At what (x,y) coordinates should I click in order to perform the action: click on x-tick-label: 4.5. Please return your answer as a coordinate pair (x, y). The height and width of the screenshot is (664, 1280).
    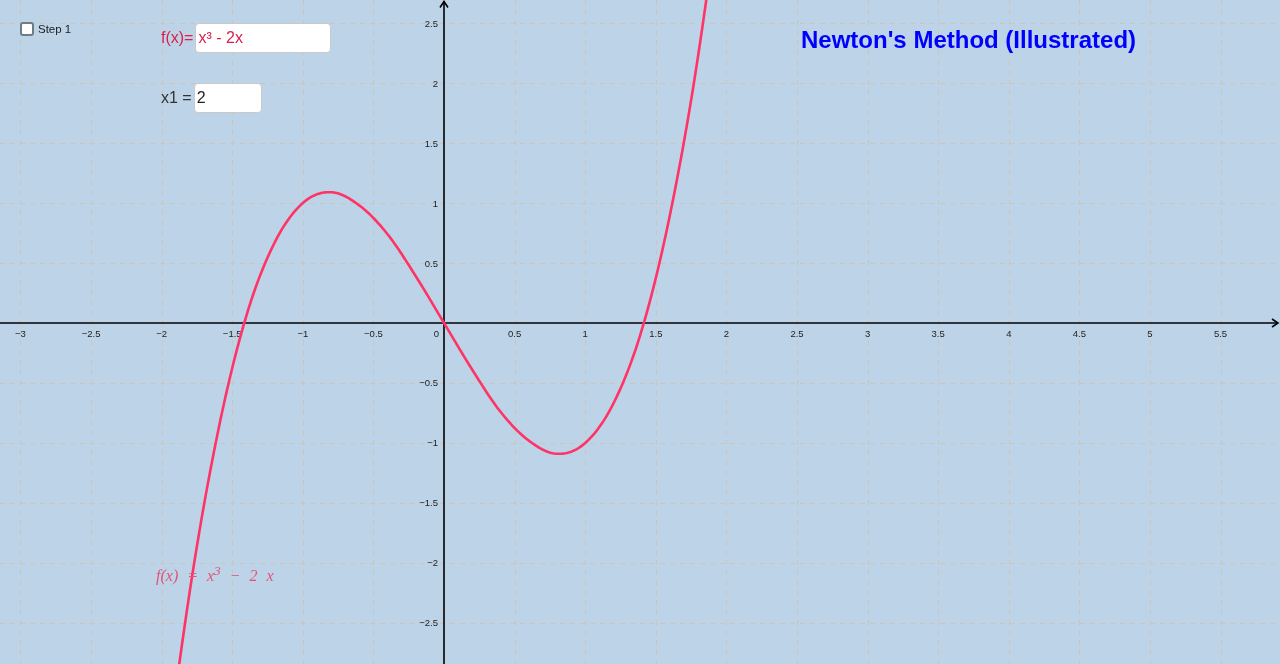
    Looking at the image, I should click on (1079, 333).